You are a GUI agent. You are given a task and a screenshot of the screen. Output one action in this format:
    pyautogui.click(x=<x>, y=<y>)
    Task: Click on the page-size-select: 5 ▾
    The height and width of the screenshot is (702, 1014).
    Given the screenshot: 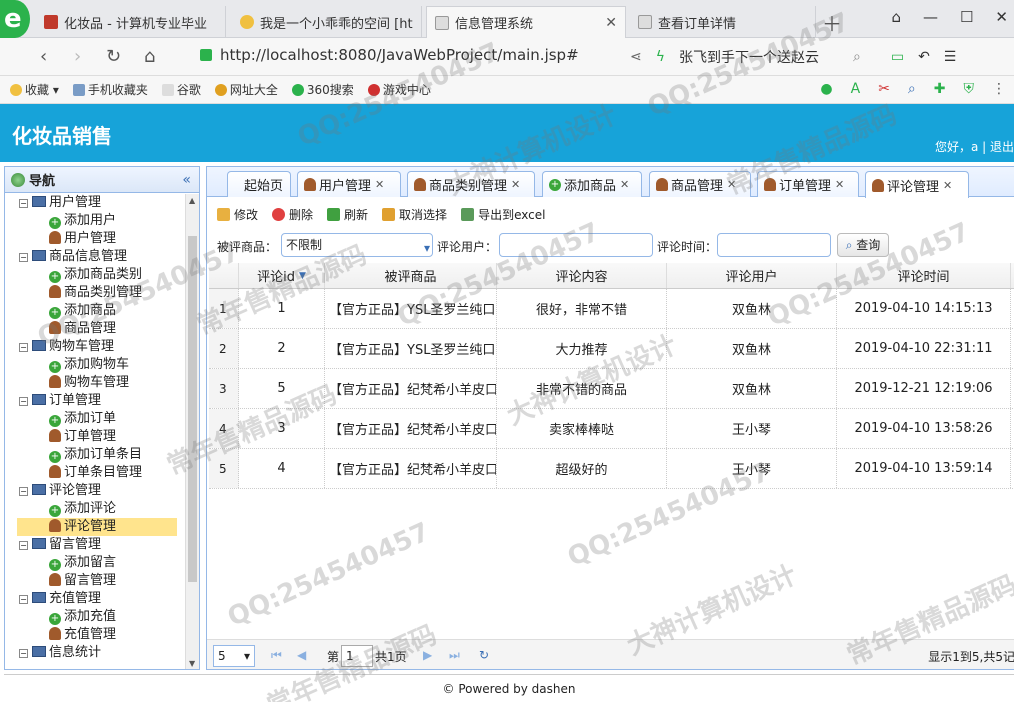 What is the action you would take?
    pyautogui.click(x=234, y=656)
    